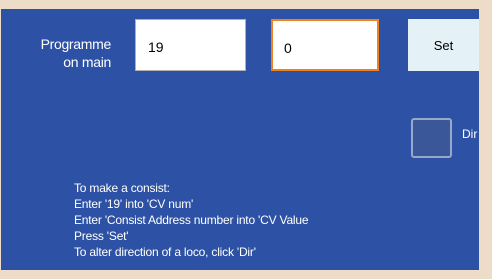 Image resolution: width=492 pixels, height=279 pixels. Describe the element at coordinates (122, 188) in the screenshot. I see `instruction-line: To make a consist:` at that location.